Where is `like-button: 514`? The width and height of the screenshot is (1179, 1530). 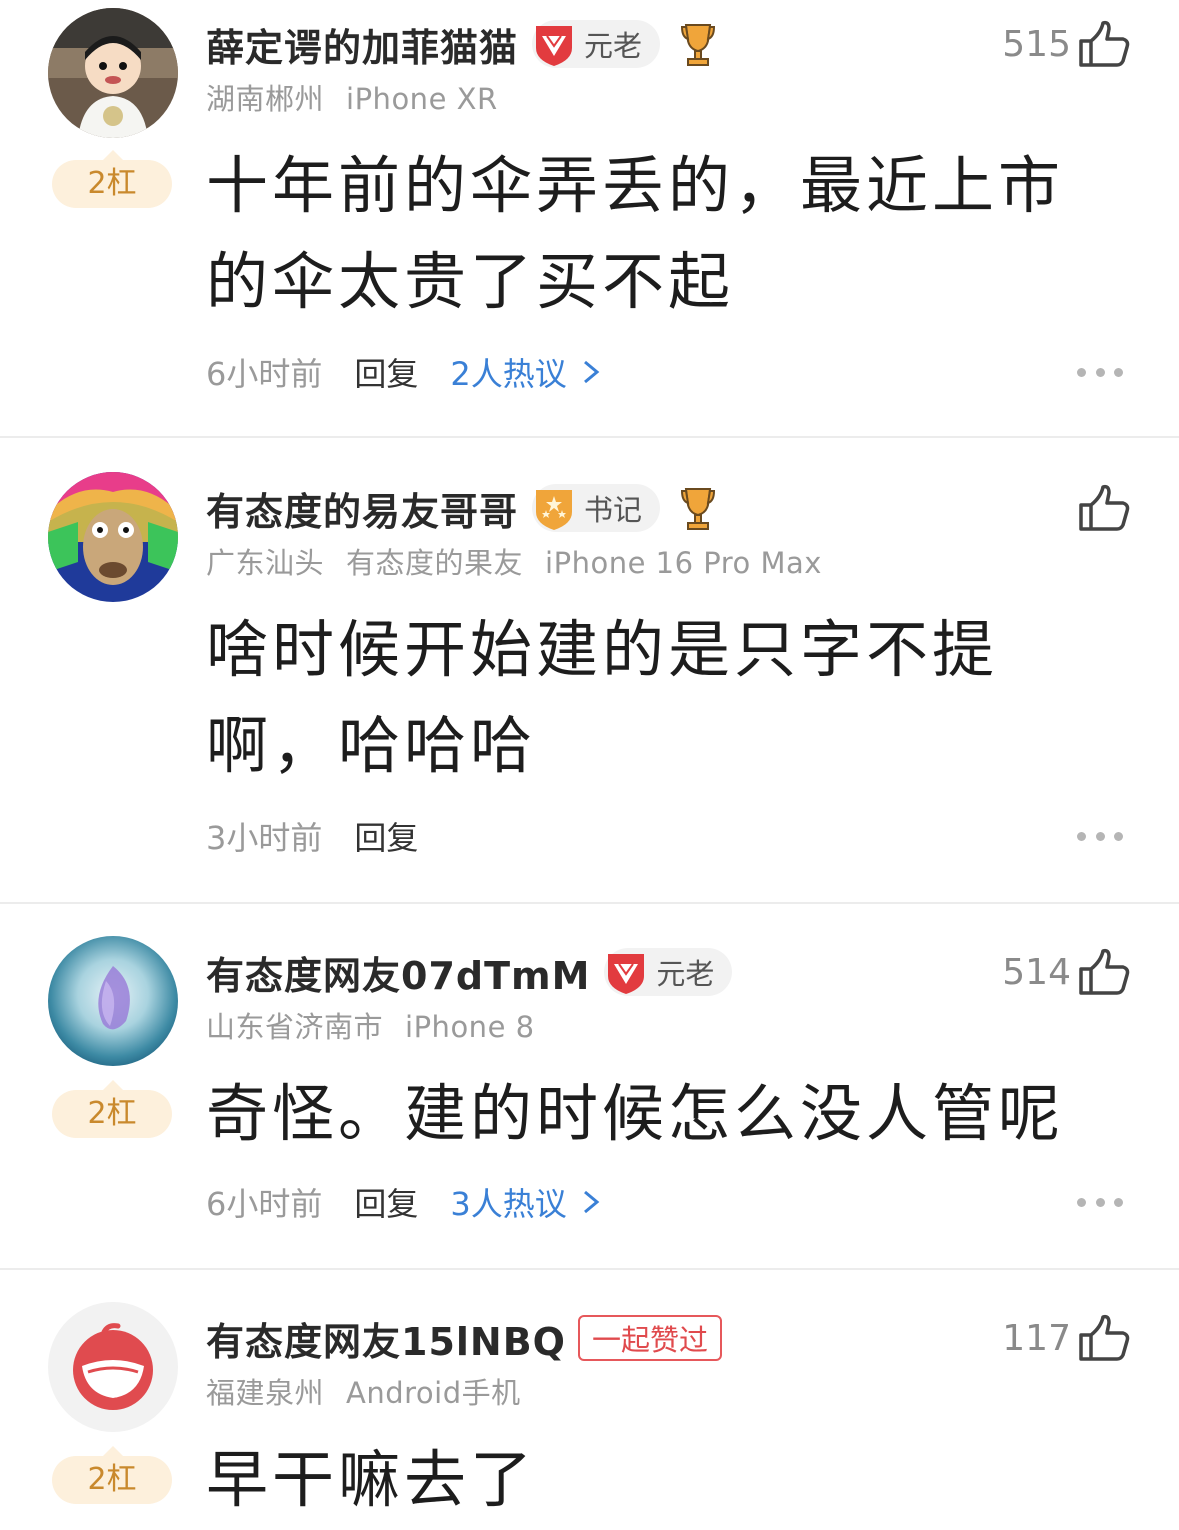 like-button: 514 is located at coordinates (1066, 972).